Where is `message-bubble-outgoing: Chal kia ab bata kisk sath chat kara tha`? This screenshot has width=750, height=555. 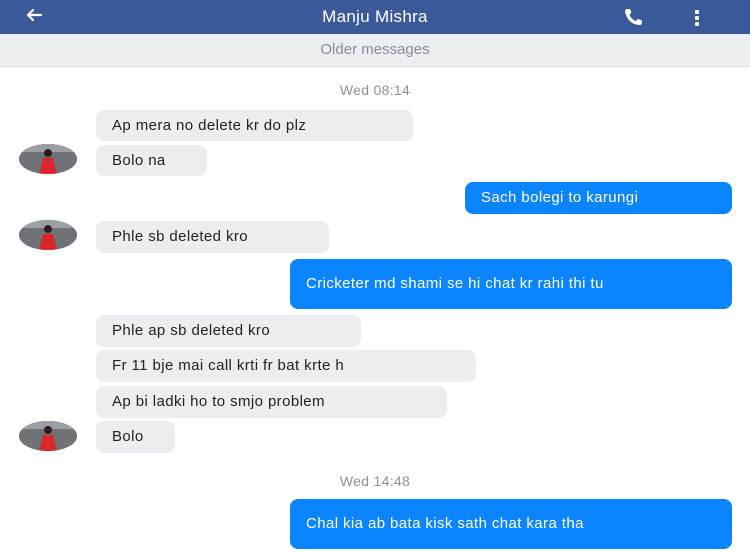
message-bubble-outgoing: Chal kia ab bata kisk sath chat kara tha is located at coordinates (511, 524).